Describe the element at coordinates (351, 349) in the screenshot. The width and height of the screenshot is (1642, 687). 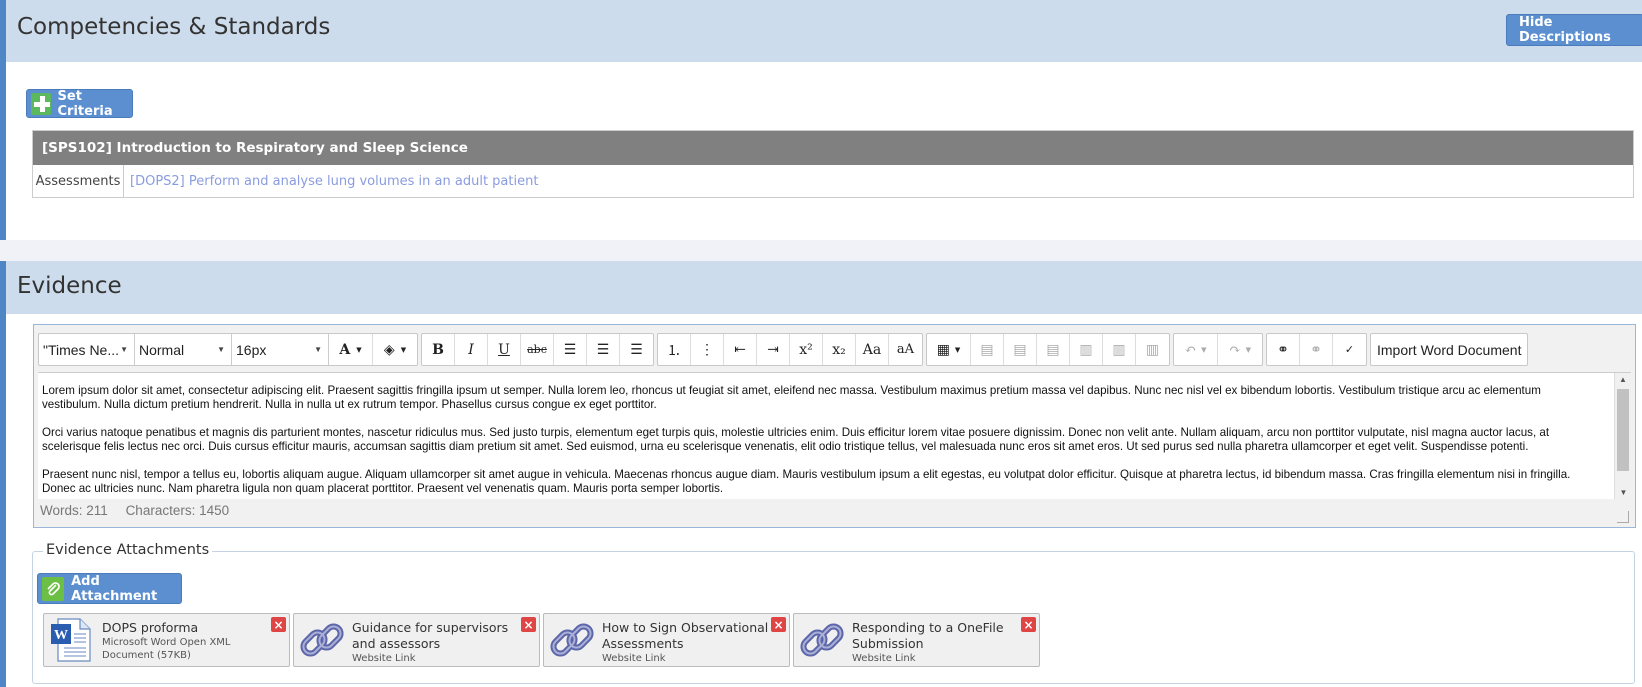
I see `font-color-button: A ▼` at that location.